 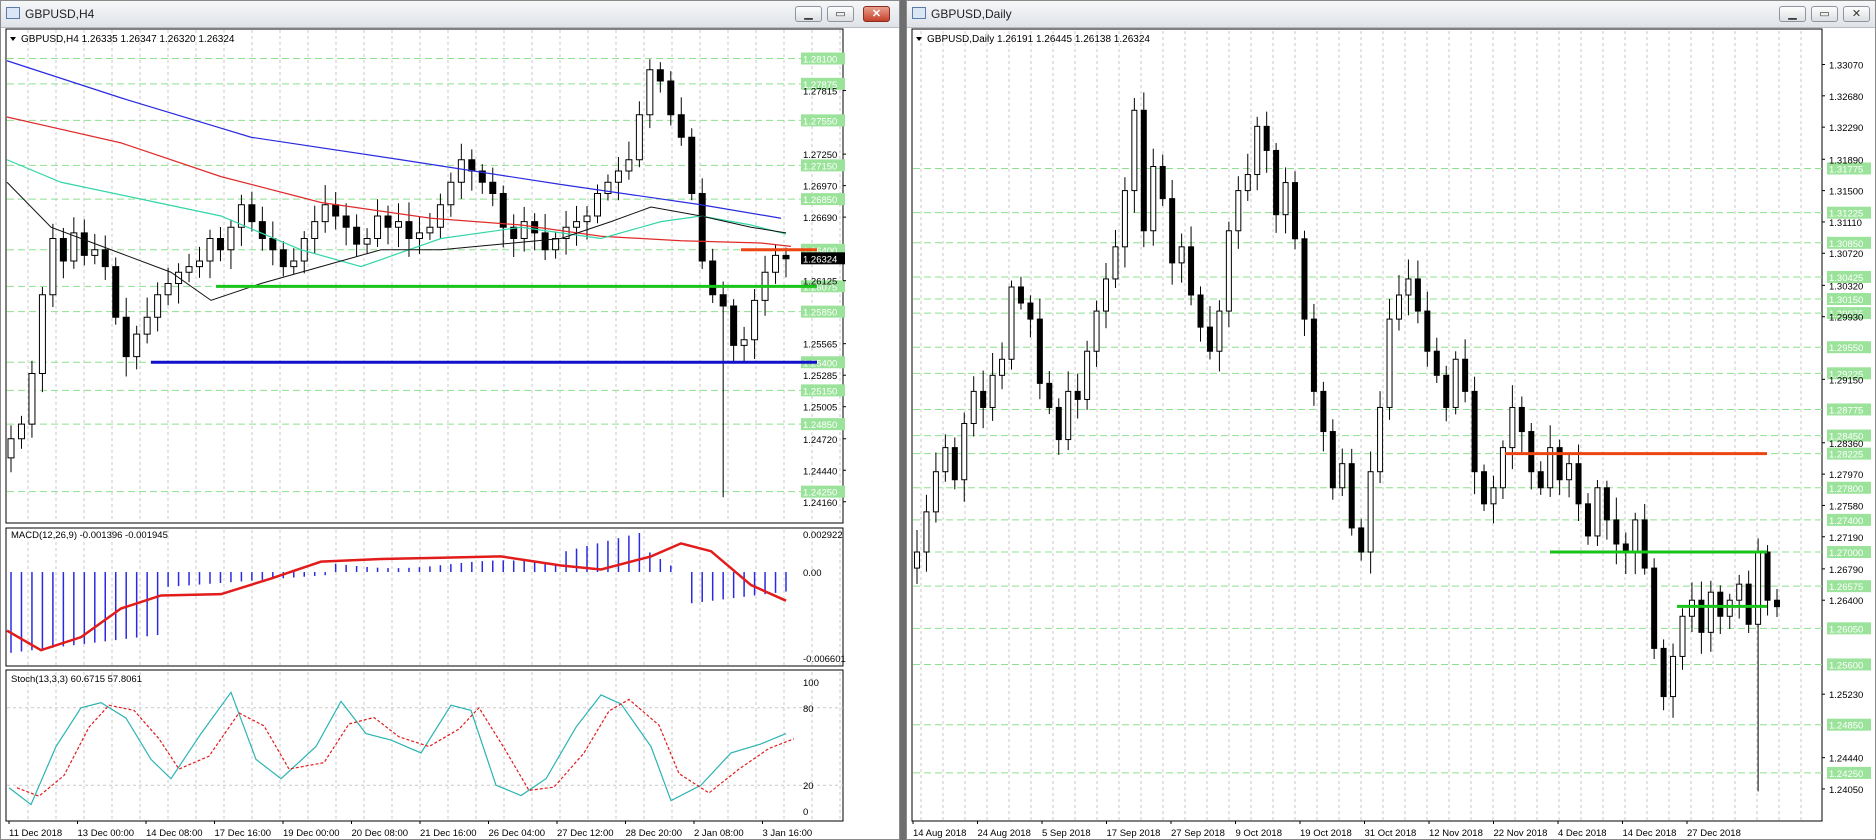 What do you see at coordinates (1326, 833) in the screenshot?
I see `time-axis-label: 19 Oct 2018` at bounding box center [1326, 833].